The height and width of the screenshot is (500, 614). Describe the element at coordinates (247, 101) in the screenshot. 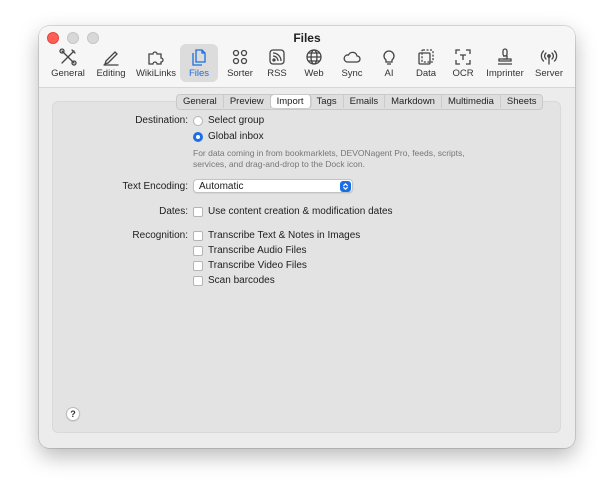

I see `tab-preview: Preview` at that location.